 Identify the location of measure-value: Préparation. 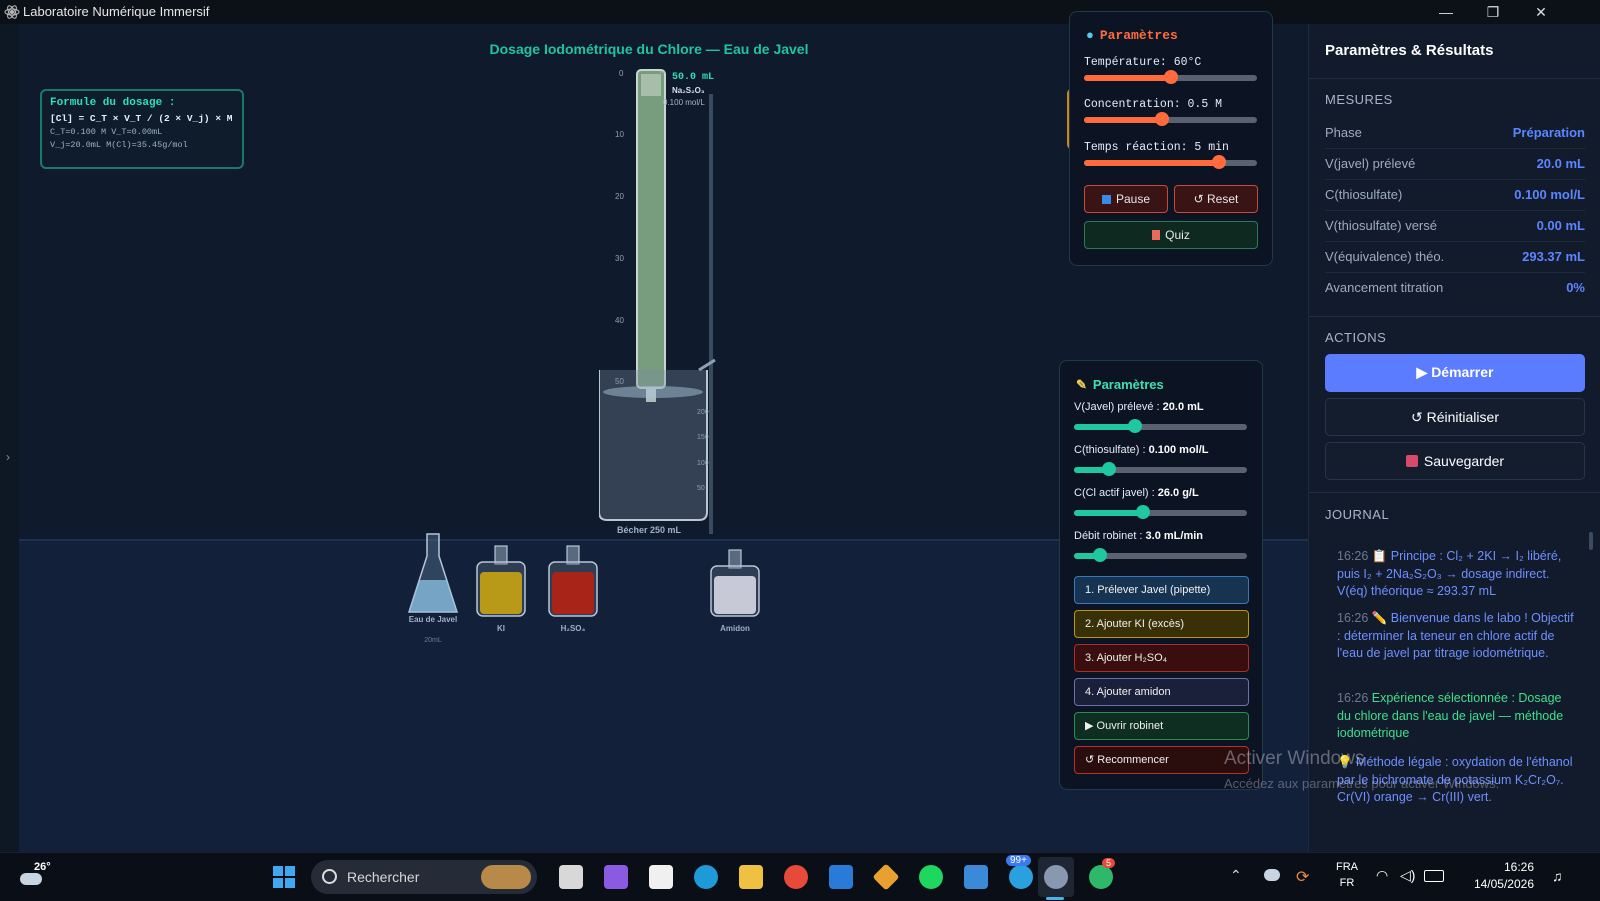
(1548, 132).